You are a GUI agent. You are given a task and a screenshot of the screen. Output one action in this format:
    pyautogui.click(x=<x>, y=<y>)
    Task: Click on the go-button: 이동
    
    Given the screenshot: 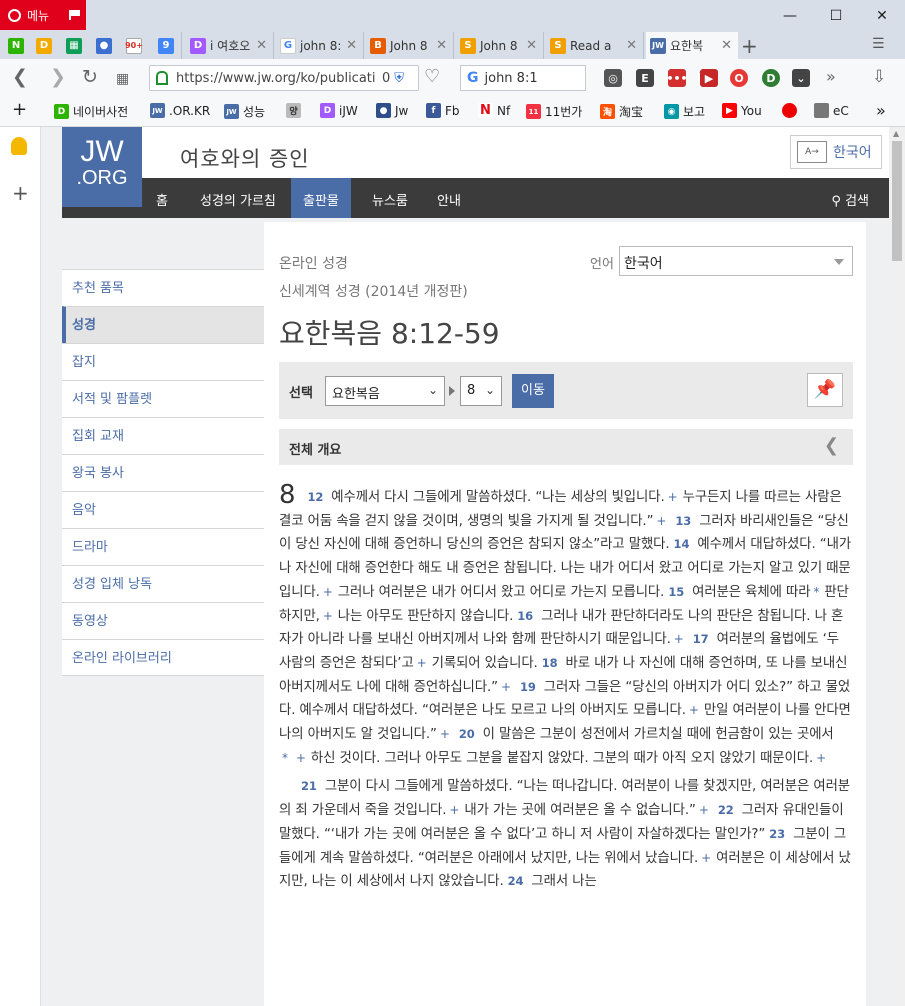 What is the action you would take?
    pyautogui.click(x=533, y=391)
    